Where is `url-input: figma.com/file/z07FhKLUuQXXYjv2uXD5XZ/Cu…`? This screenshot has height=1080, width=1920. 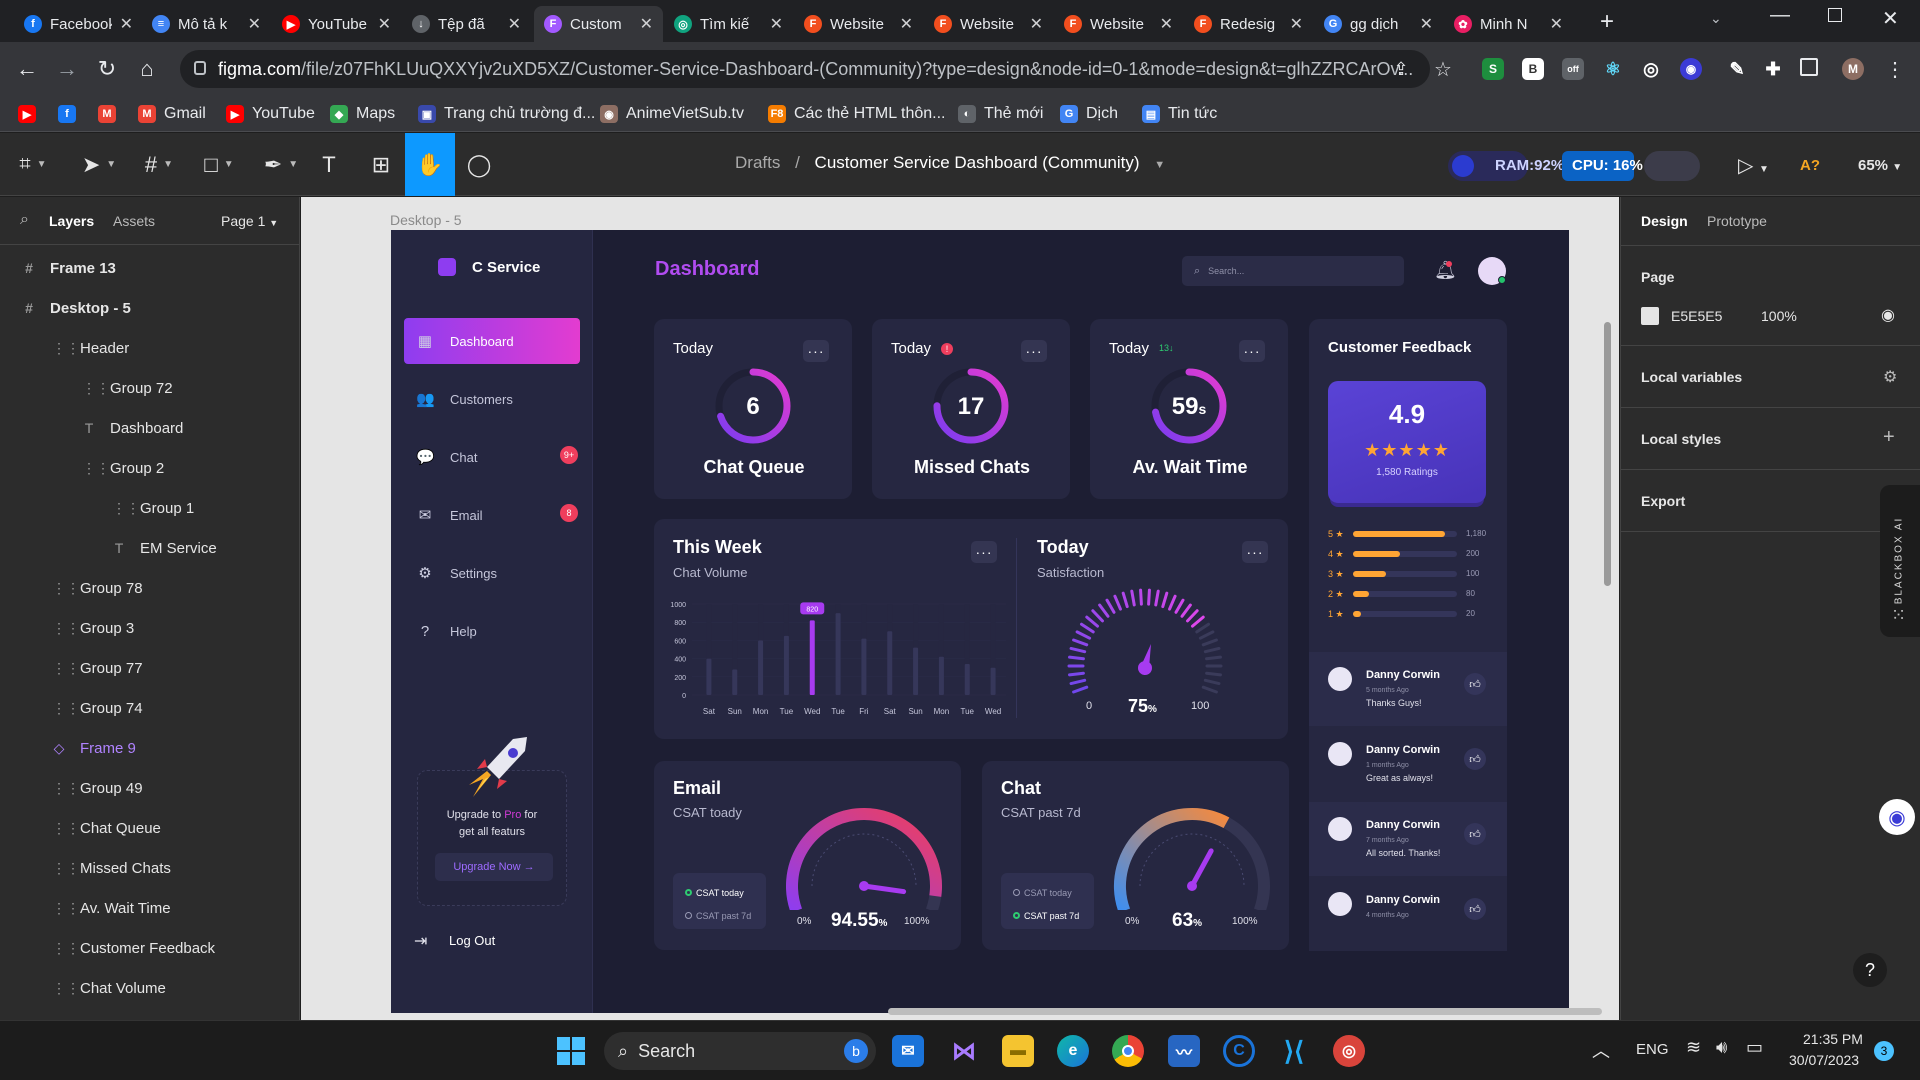 url-input: figma.com/file/z07FhKLUuQXXYjv2uXD5XZ/Cu… is located at coordinates (805, 69).